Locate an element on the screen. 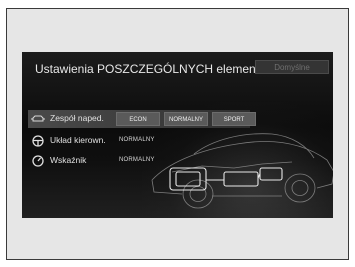  gauge-icon is located at coordinates (38, 161).